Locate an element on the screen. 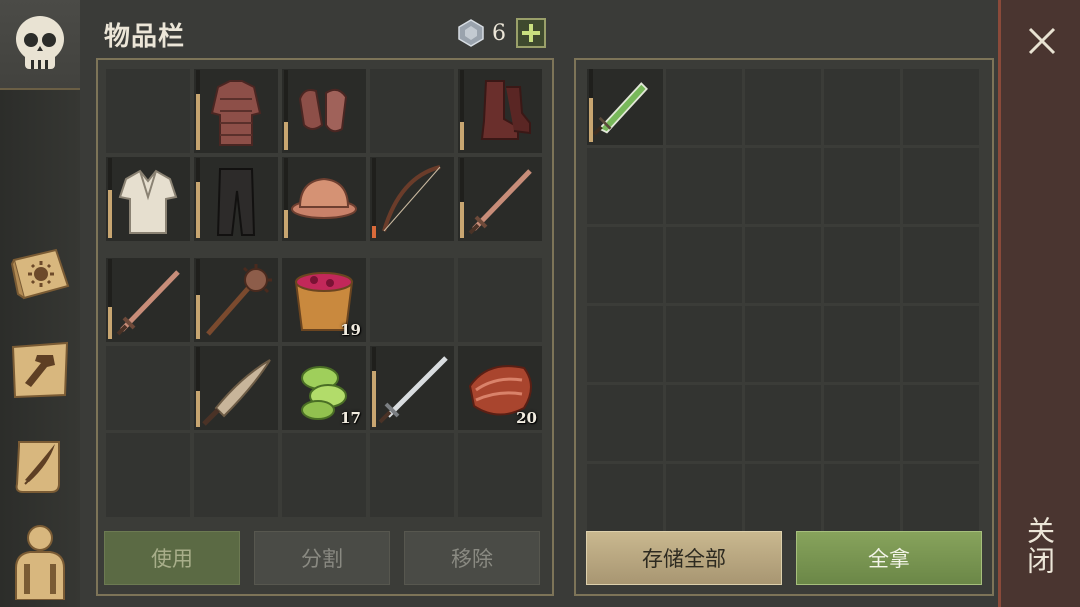  tab-crafting is located at coordinates (40, 370).